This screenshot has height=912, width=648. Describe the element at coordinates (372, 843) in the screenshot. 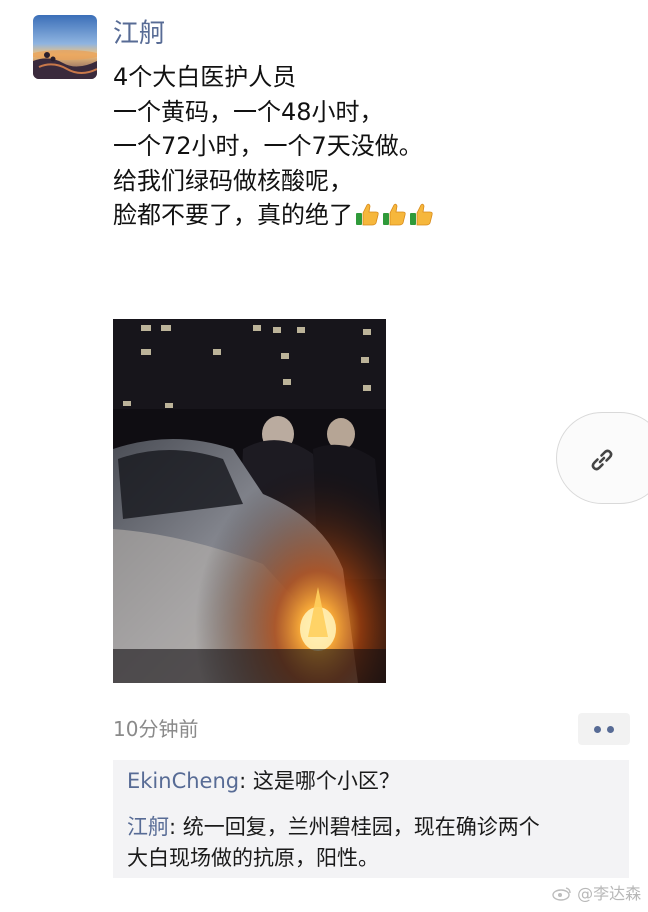

I see `comment-item: 江舸: 统一回复，兰州碧桂园，现在确诊两个 大白现场做的抗原，阳性。` at that location.